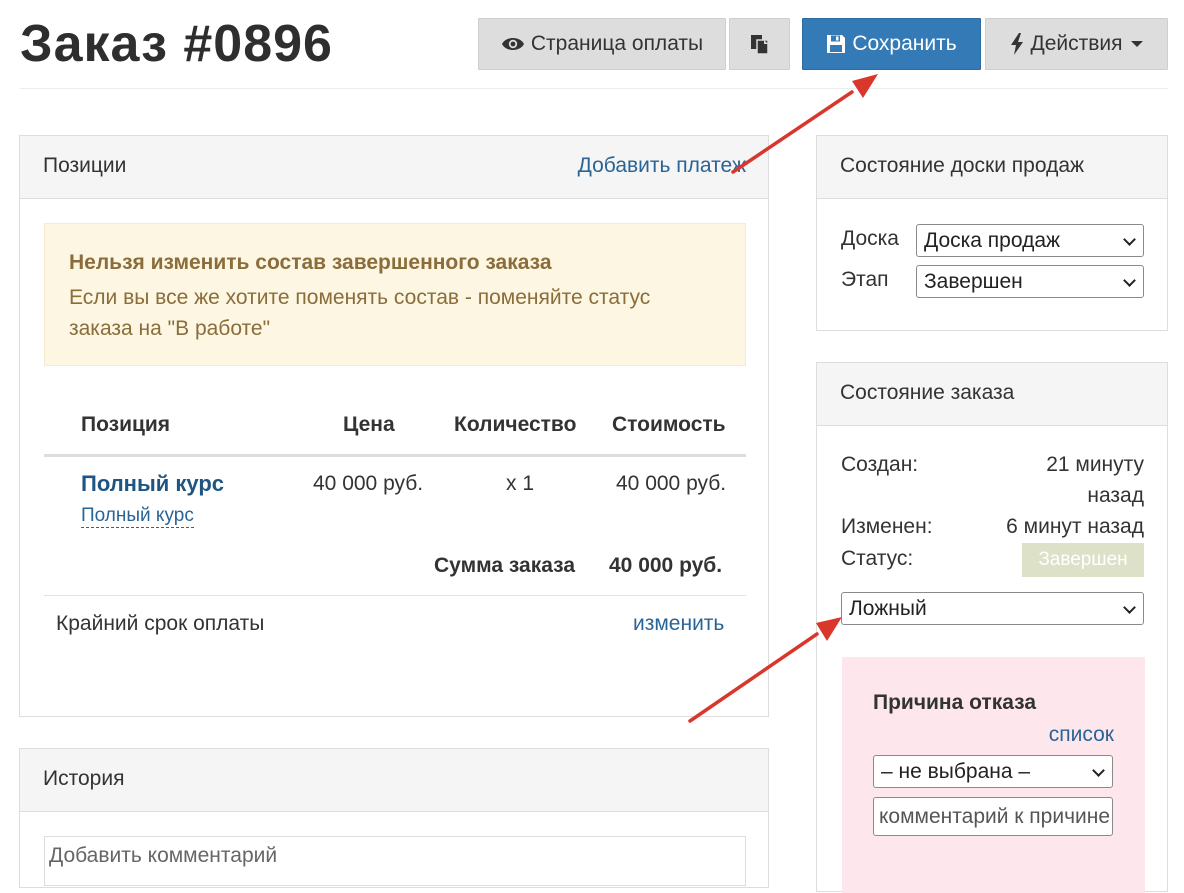  I want to click on created-value-line2: назад, so click(1115, 495).